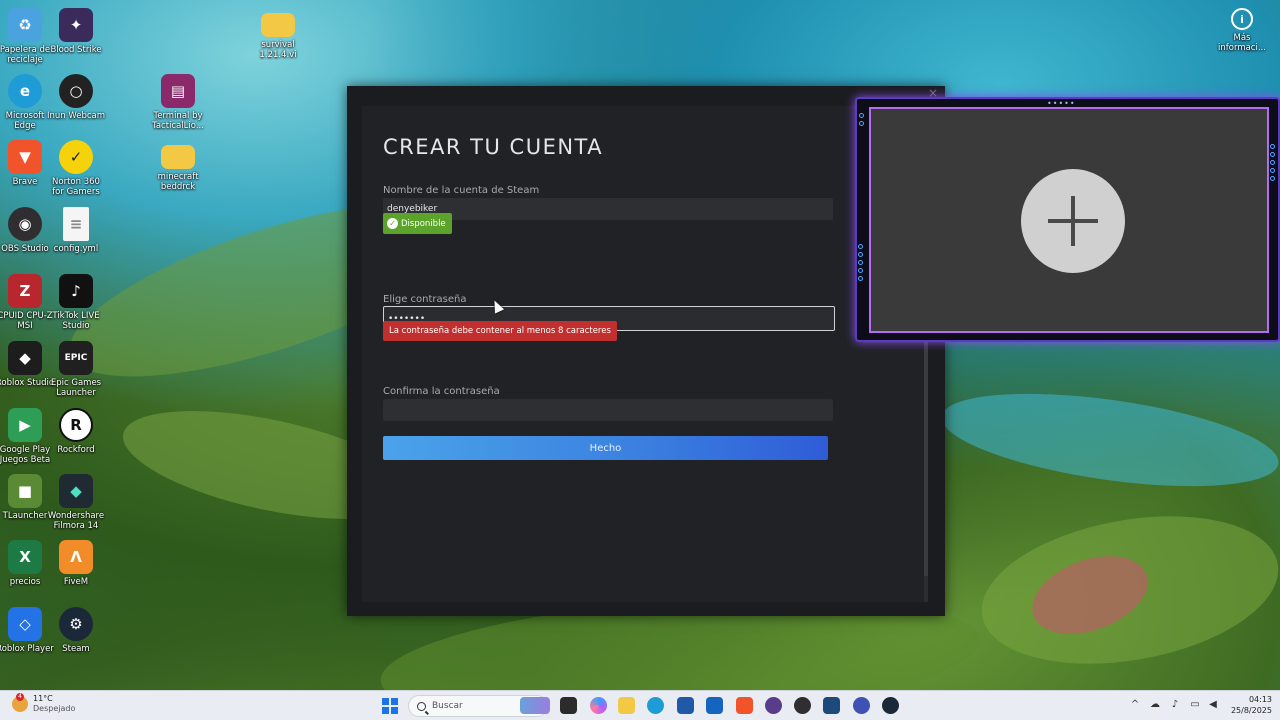 Image resolution: width=1280 pixels, height=720 pixels. I want to click on epic-games-icon: EPIC, so click(76, 358).